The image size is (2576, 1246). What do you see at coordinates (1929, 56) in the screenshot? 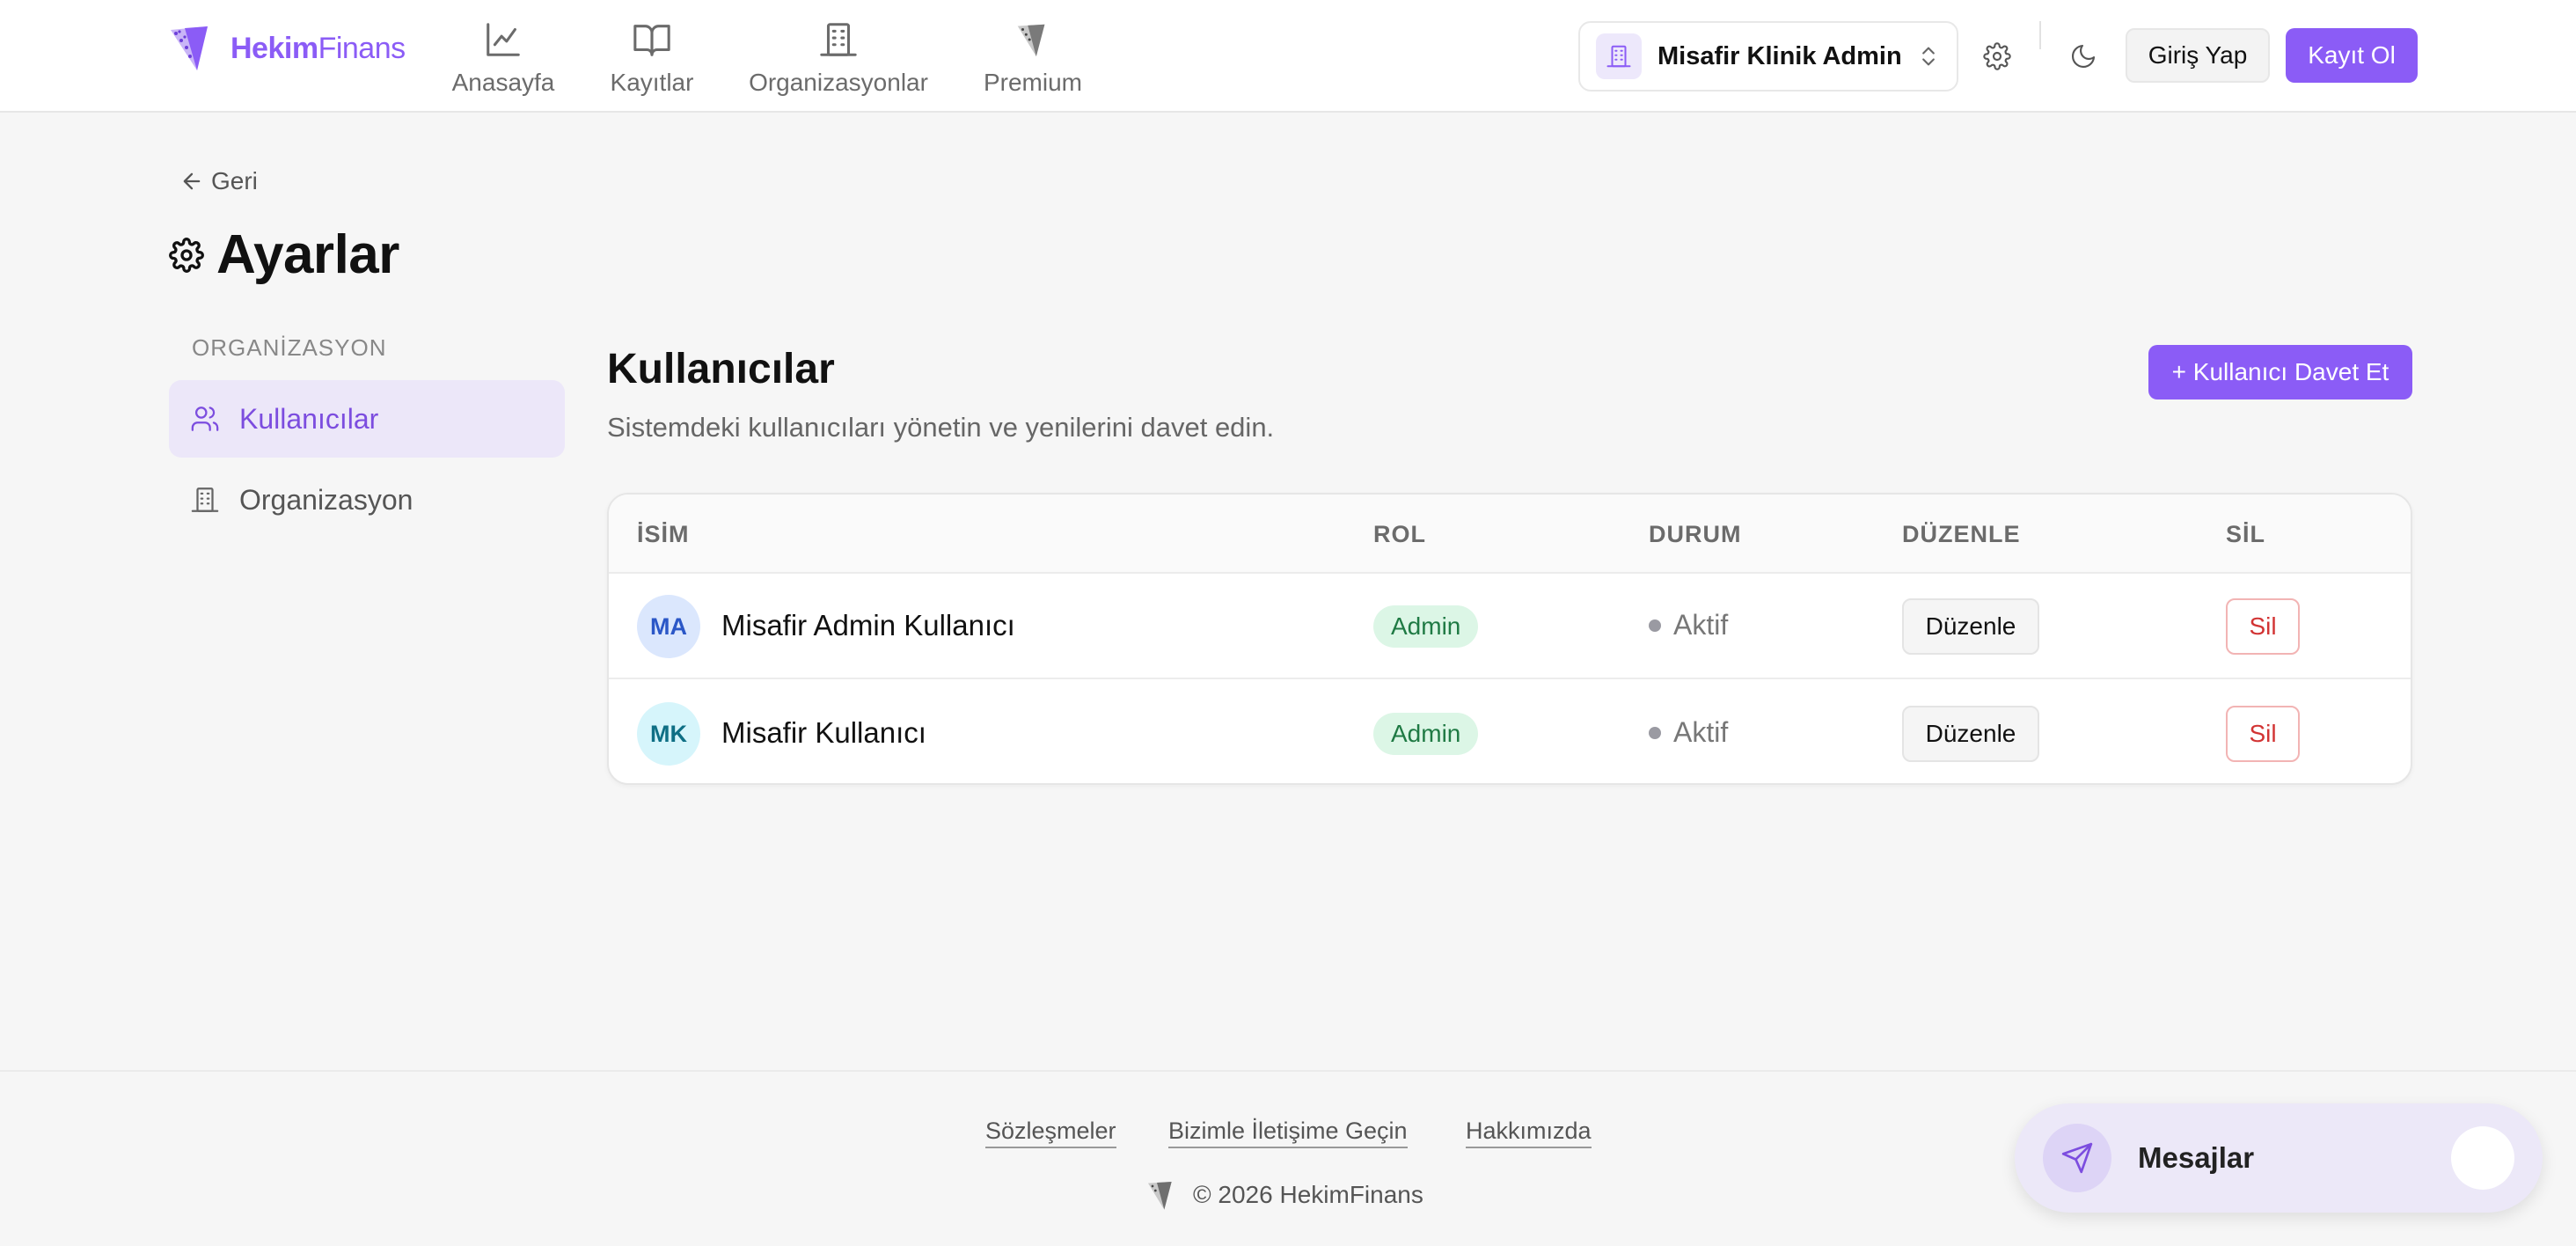
I see `chevron-up-down-icon` at bounding box center [1929, 56].